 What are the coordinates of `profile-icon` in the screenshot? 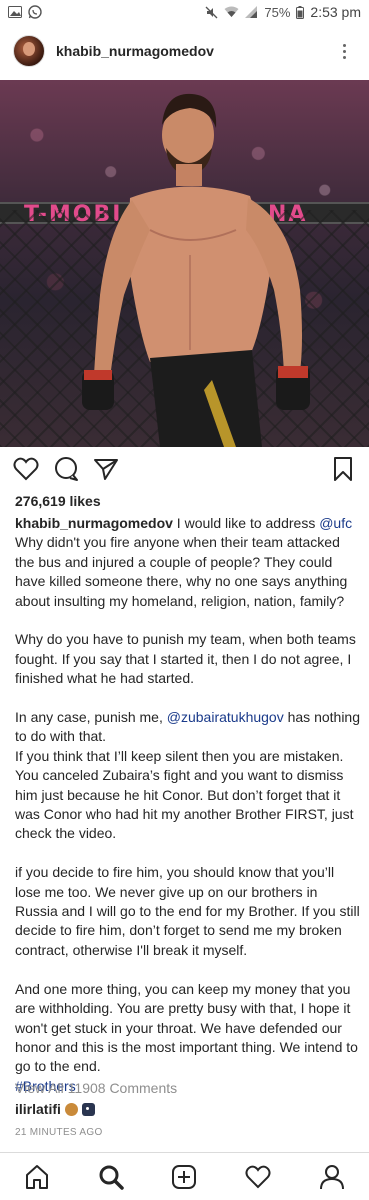 It's located at (332, 1177).